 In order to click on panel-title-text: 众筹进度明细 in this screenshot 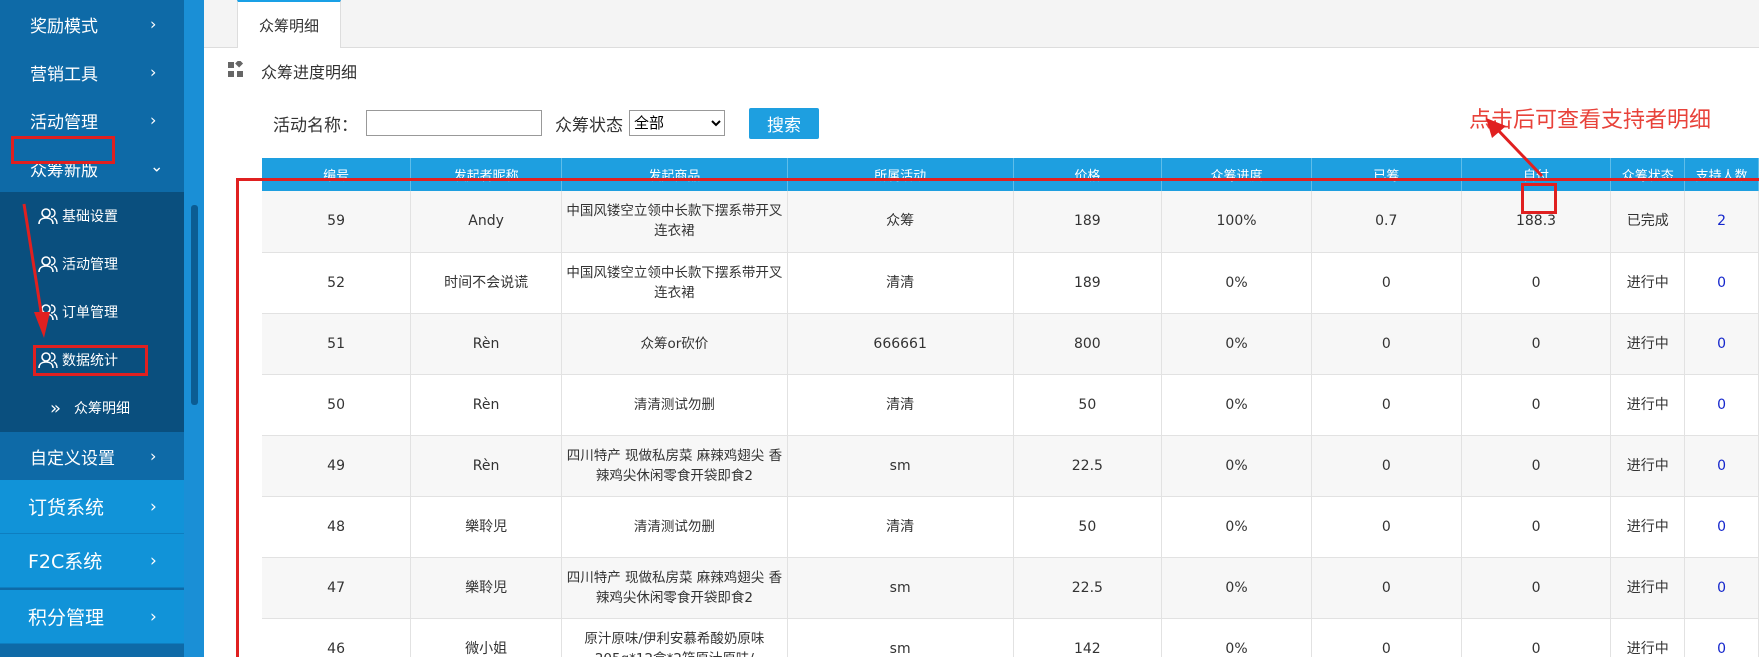, I will do `click(309, 72)`.